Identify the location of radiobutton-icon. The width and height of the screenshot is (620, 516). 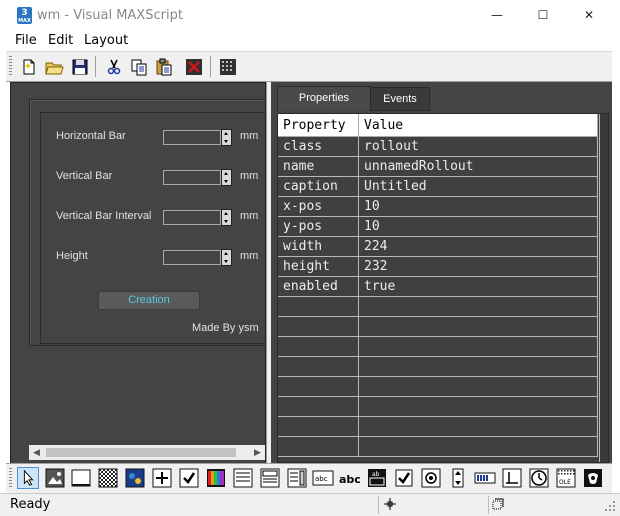
(431, 478).